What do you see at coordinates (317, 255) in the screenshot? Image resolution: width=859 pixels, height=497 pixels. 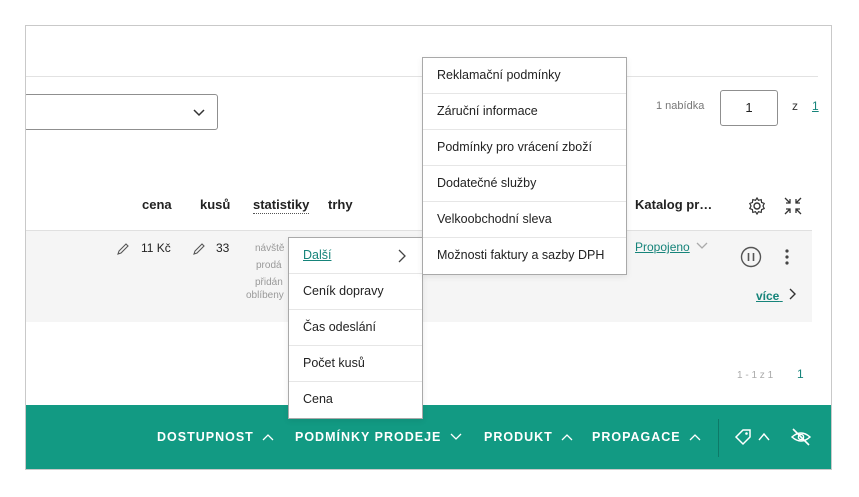 I see `menu-item-label: Další` at bounding box center [317, 255].